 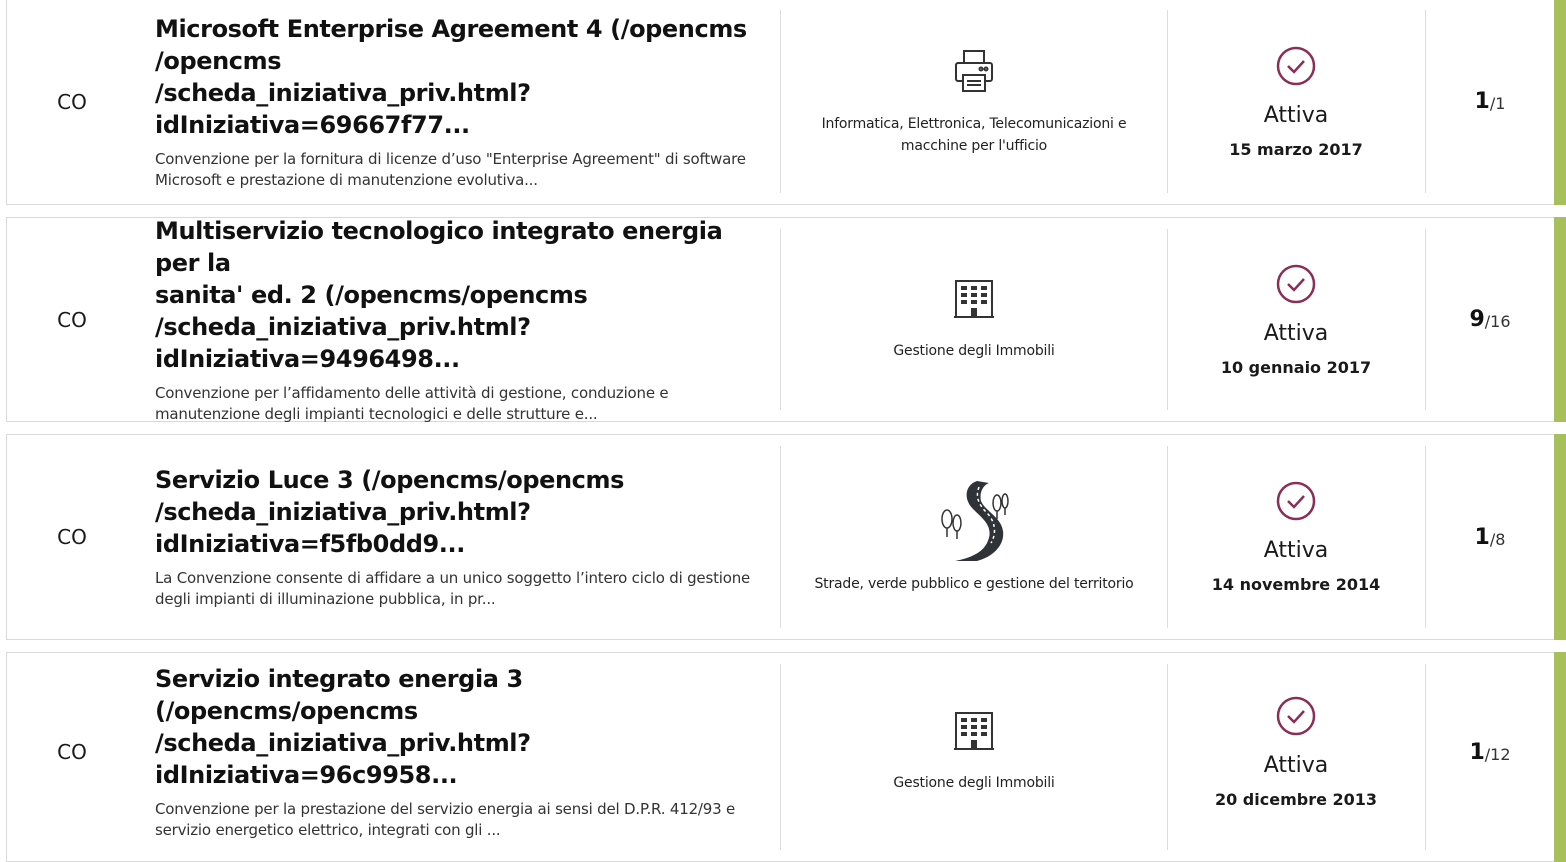 I want to click on initiative-status: Attiva 10 gennaio 2017, so click(x=1296, y=319).